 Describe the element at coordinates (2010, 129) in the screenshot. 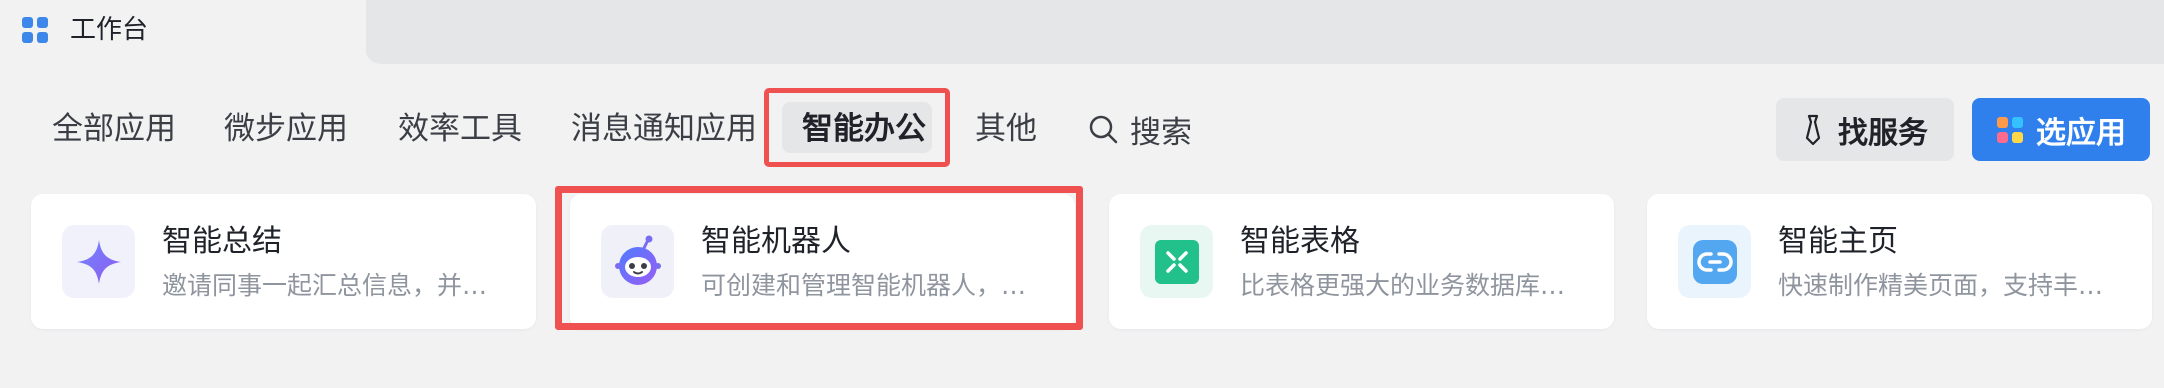

I see `apps-icon` at that location.